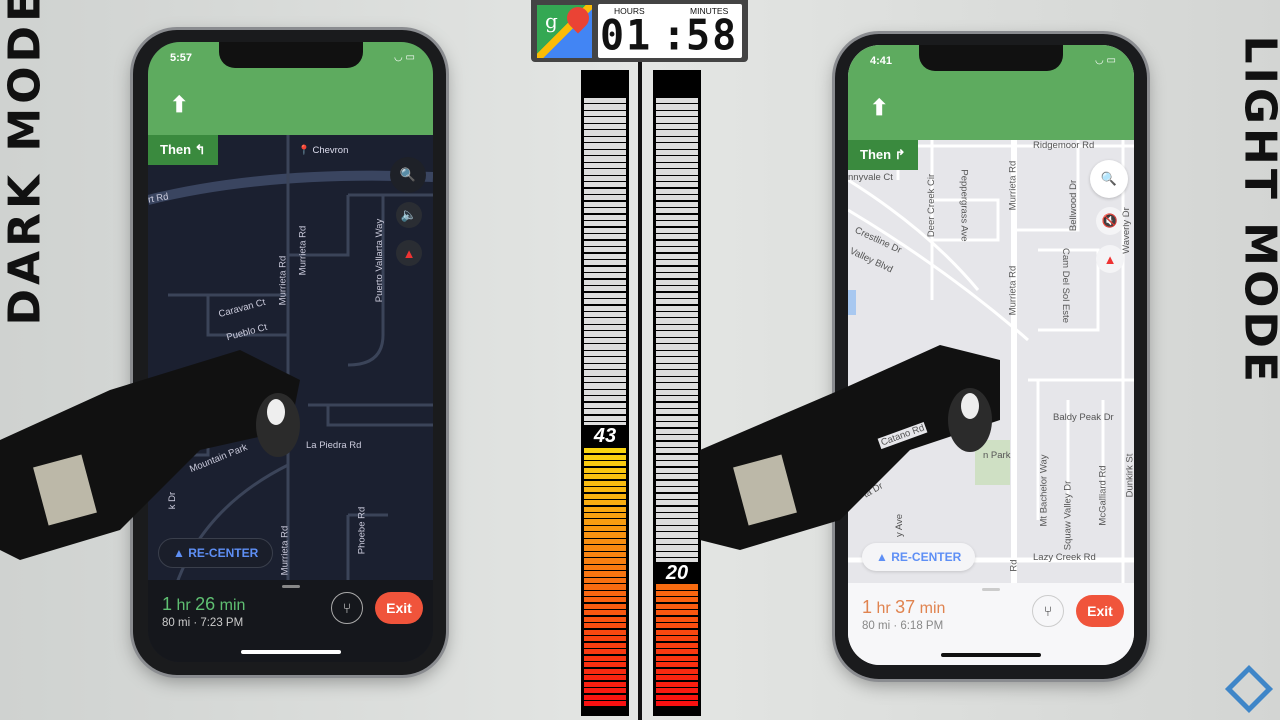 The image size is (1280, 720). What do you see at coordinates (203, 623) in the screenshot?
I see `trip-details: 80 mi · 7:23 PM` at bounding box center [203, 623].